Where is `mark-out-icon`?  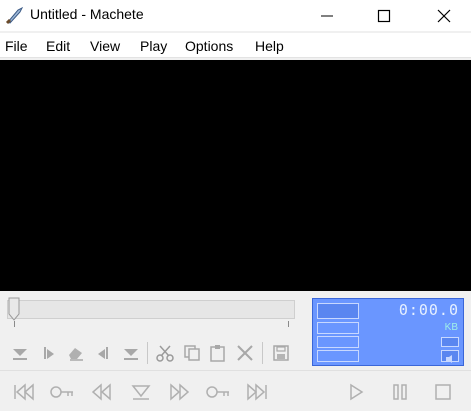 mark-out-icon is located at coordinates (131, 354).